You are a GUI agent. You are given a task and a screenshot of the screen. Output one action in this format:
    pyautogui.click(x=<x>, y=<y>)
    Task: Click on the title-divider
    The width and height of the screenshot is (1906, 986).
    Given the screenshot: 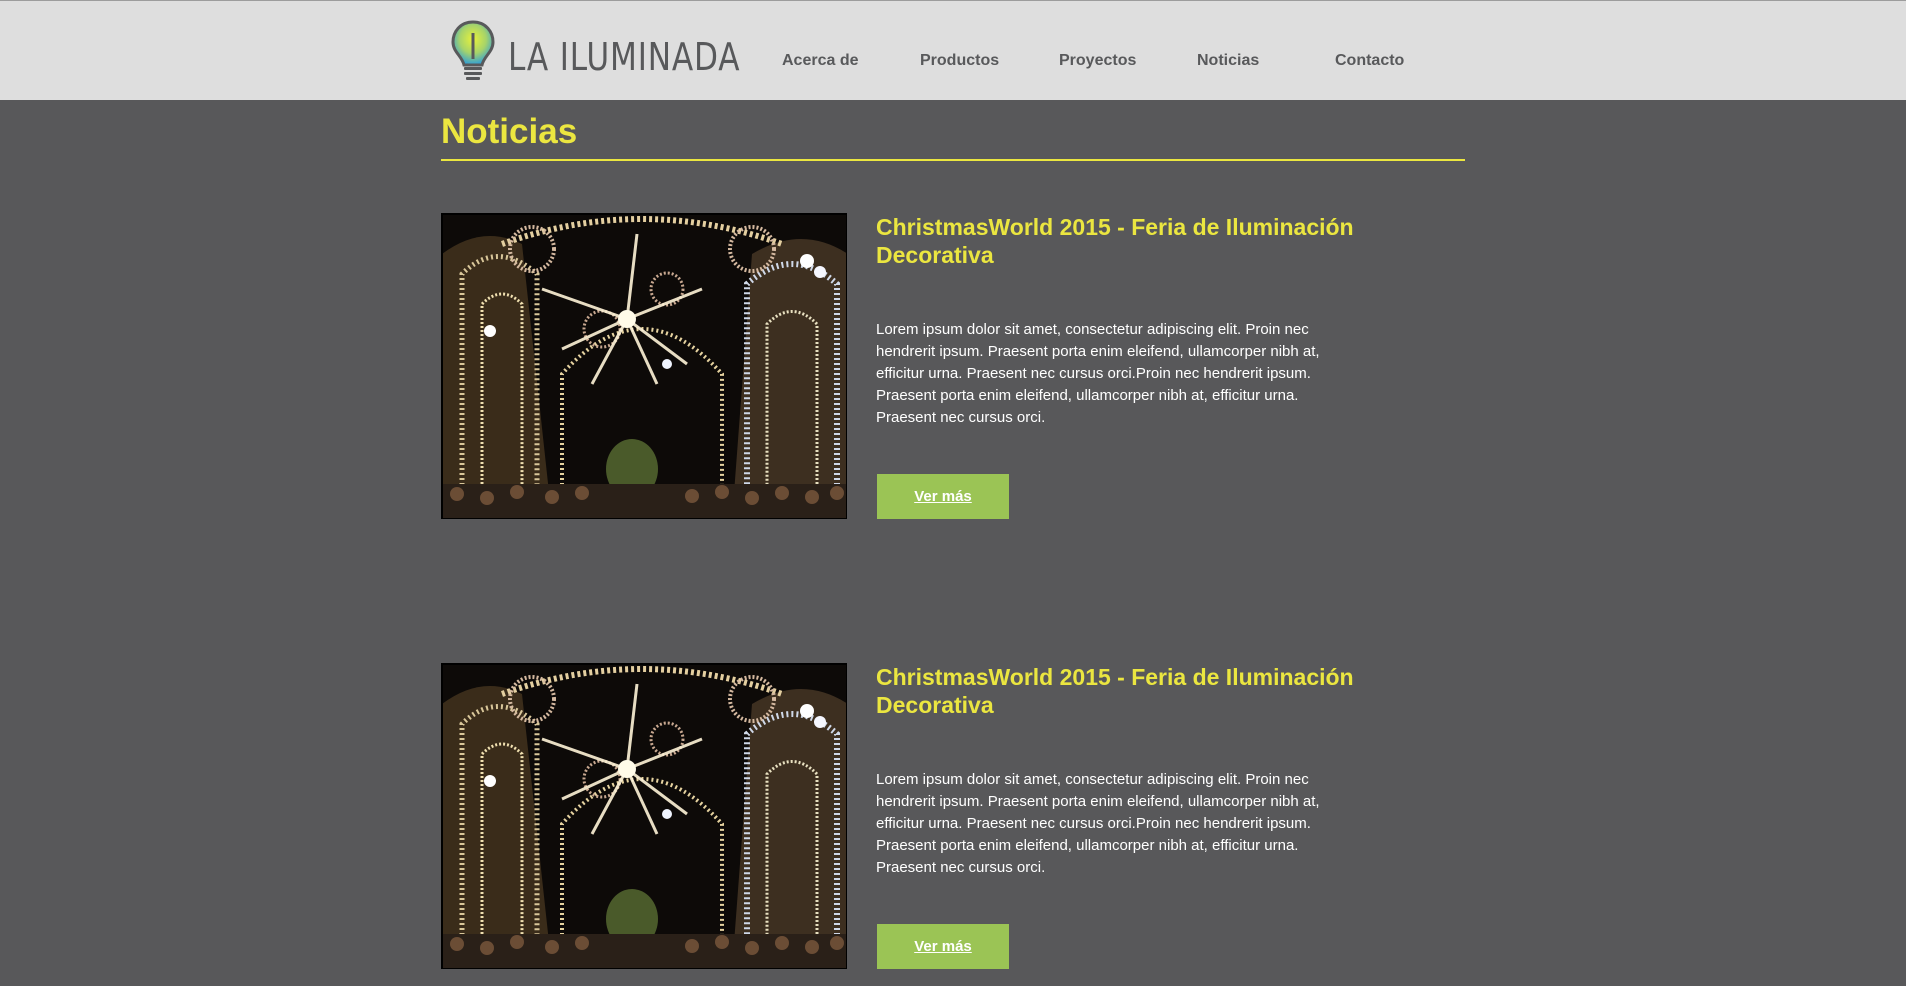 What is the action you would take?
    pyautogui.click(x=953, y=160)
    